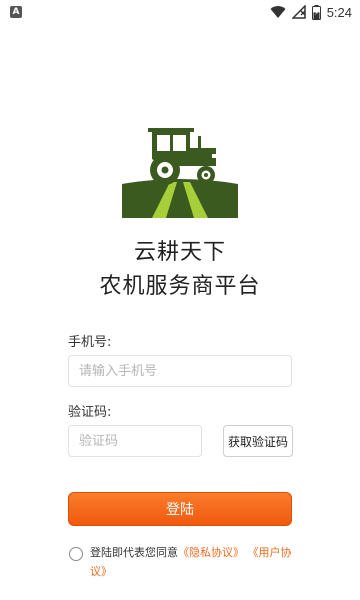 This screenshot has width=360, height=600. What do you see at coordinates (195, 562) in the screenshot?
I see `agreement-text: 登陆即代表您同意《隐私协议》 《用户协议》` at bounding box center [195, 562].